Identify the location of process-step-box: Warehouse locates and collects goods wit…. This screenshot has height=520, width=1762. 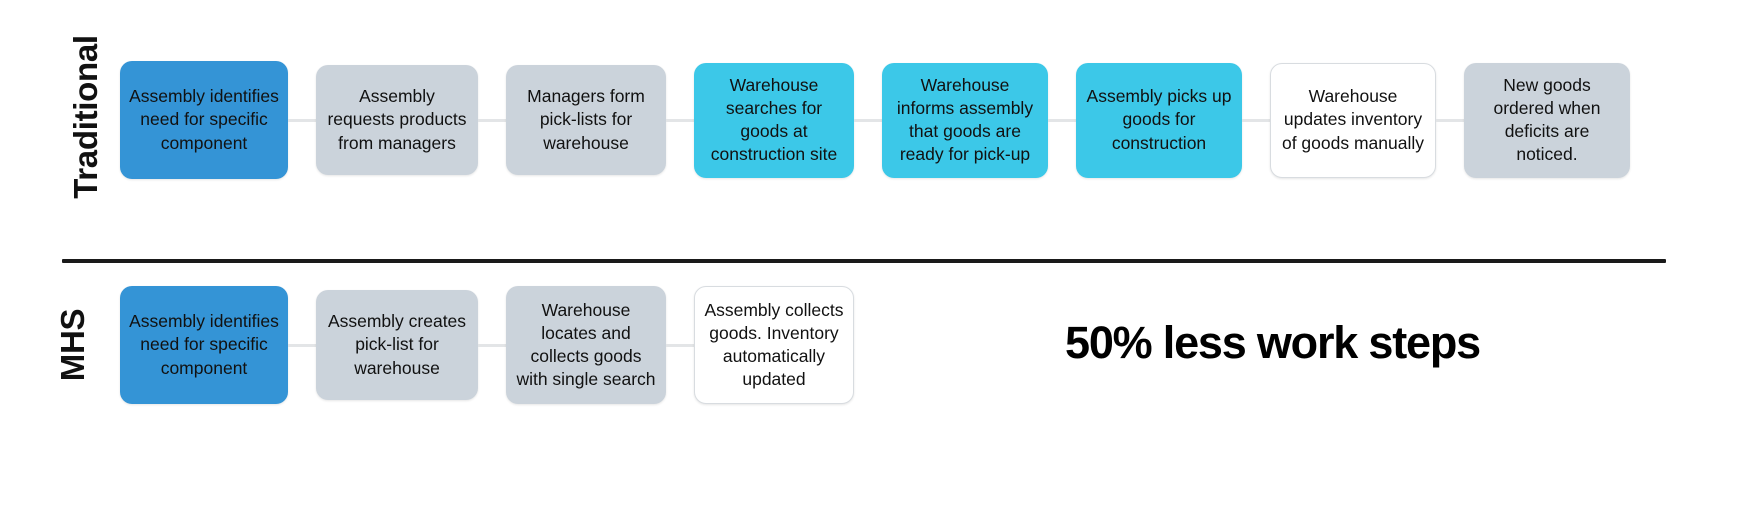
(586, 345).